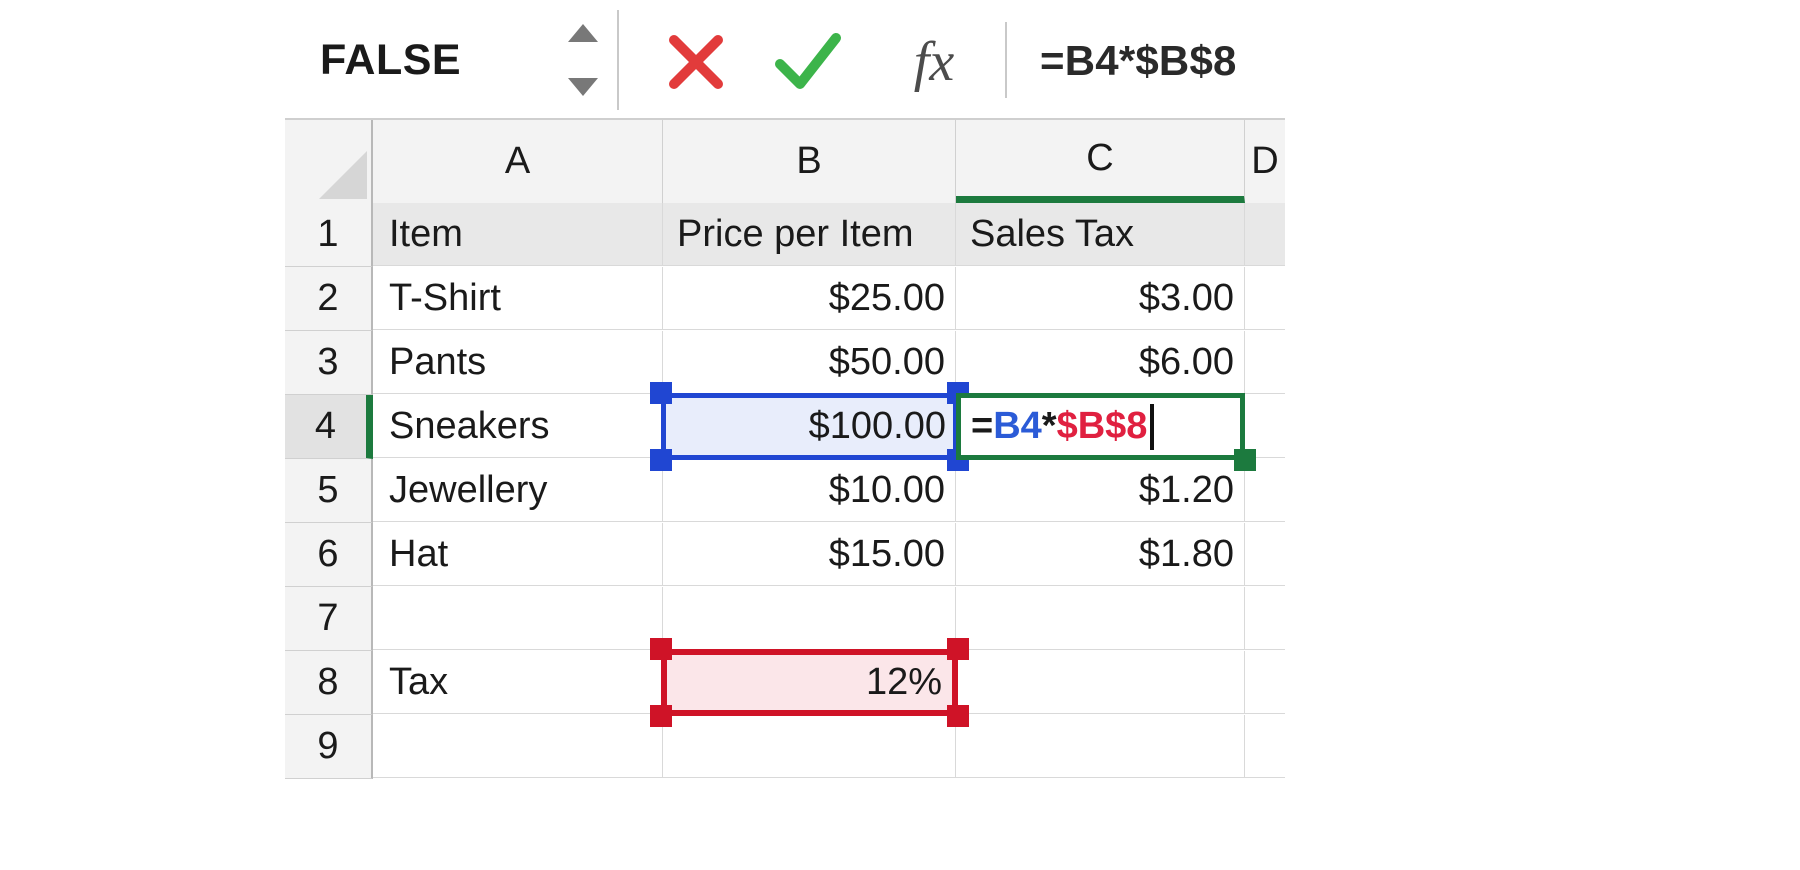  Describe the element at coordinates (329, 161) in the screenshot. I see `select-all-button` at that location.